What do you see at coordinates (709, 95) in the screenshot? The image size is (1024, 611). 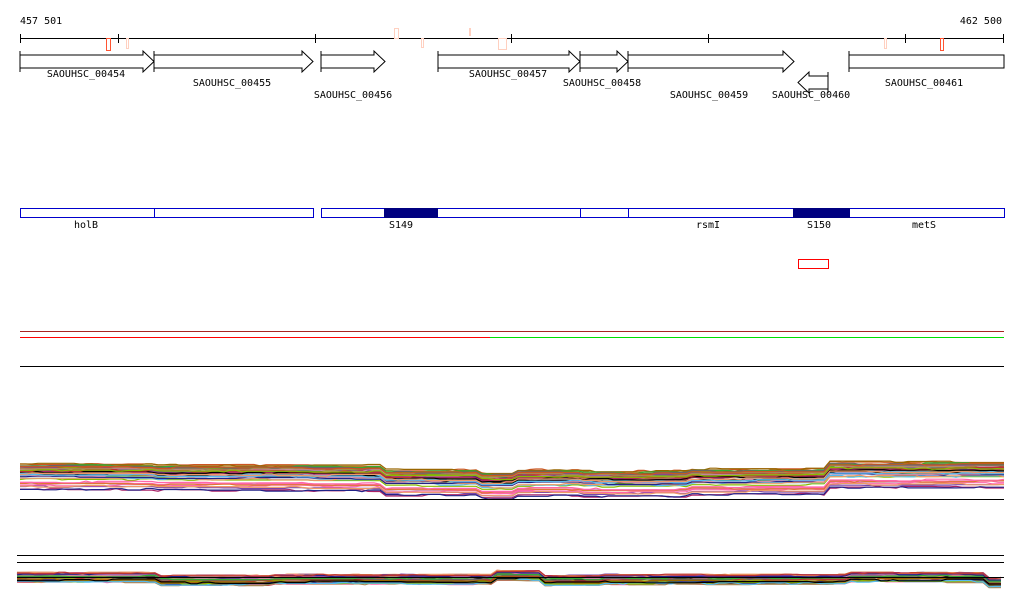 I see `gene-label: SAOUHSC_00459` at bounding box center [709, 95].